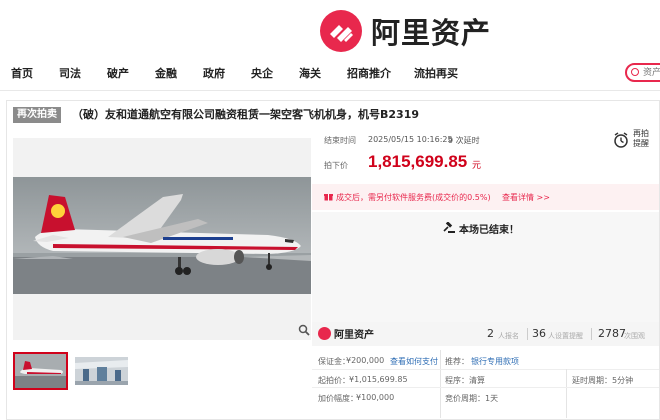 The width and height of the screenshot is (660, 420). What do you see at coordinates (477, 166) in the screenshot?
I see `price-unit: 元` at bounding box center [477, 166].